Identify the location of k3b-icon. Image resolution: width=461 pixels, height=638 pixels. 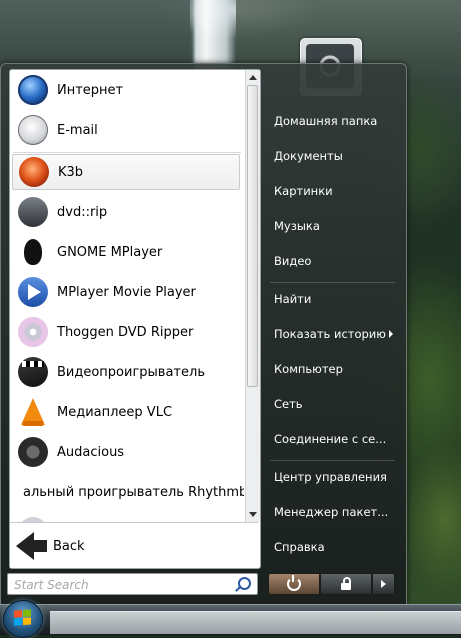
(34, 172).